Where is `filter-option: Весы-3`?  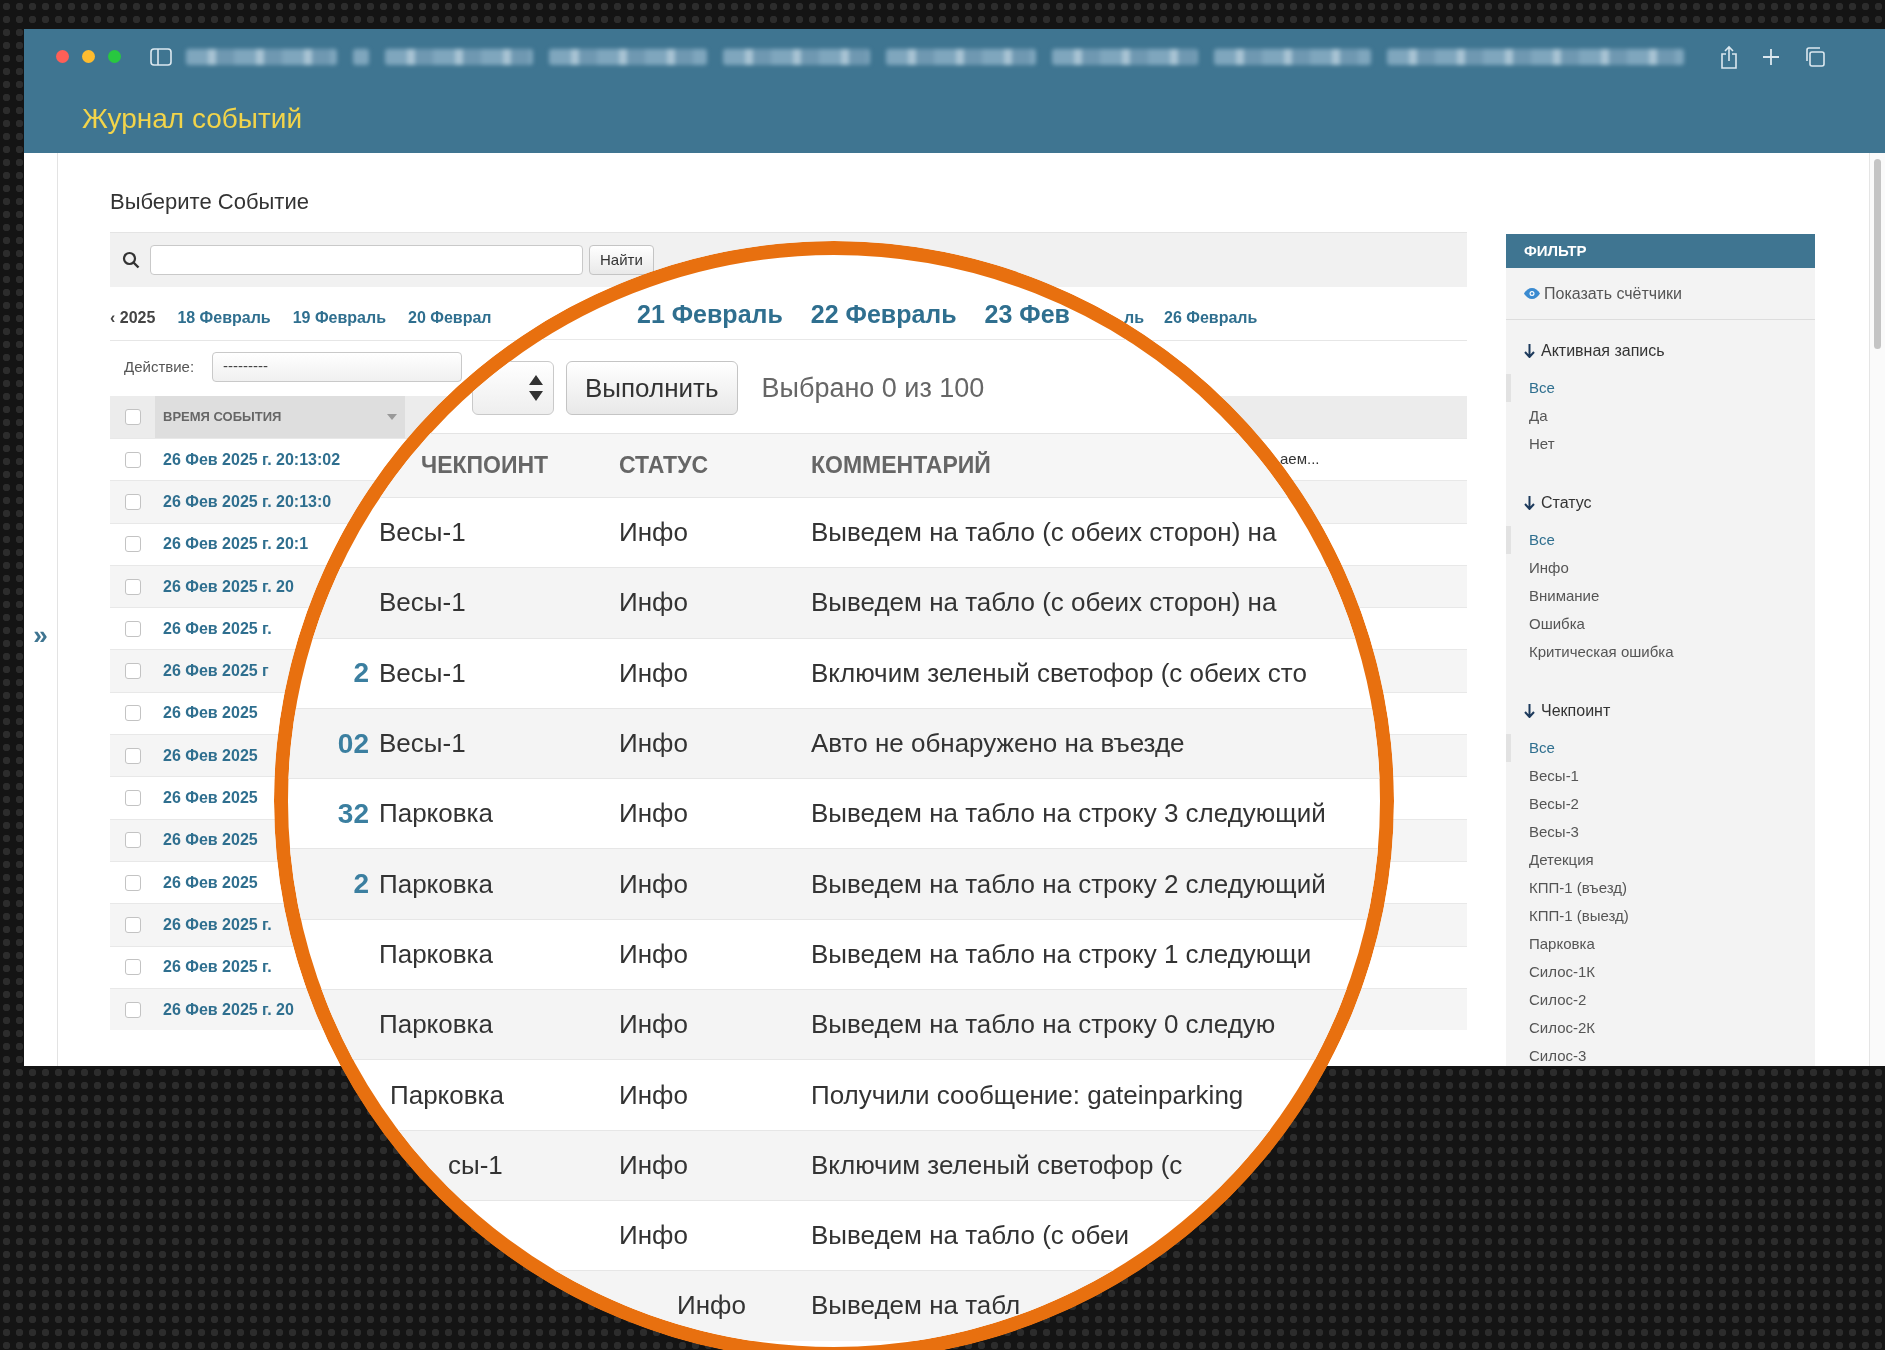
filter-option: Весы-3 is located at coordinates (1542, 832).